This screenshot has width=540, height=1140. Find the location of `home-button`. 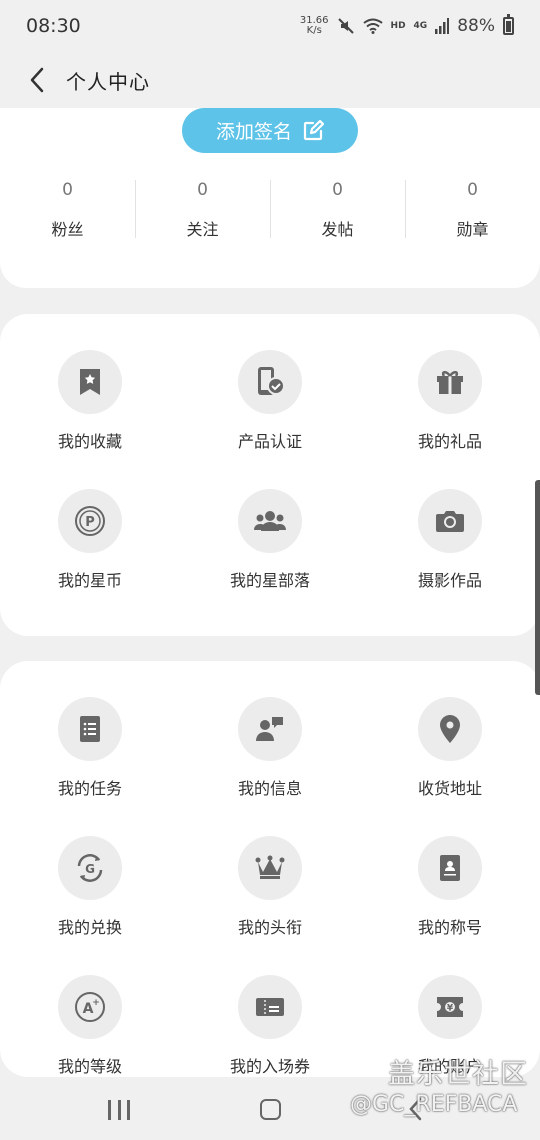

home-button is located at coordinates (270, 1109).